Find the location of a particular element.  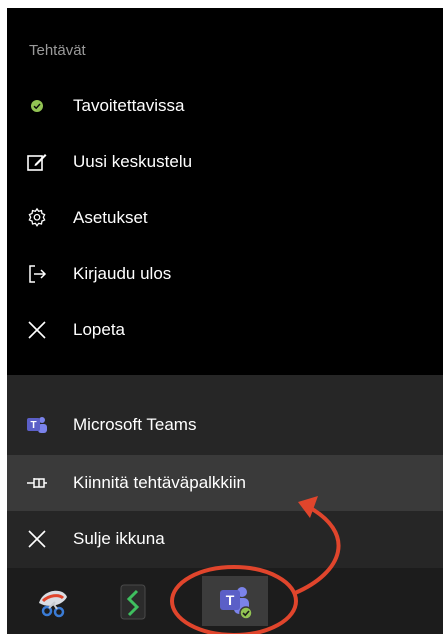

jumplist-item-teams: T Microsoft Teams is located at coordinates (225, 425).